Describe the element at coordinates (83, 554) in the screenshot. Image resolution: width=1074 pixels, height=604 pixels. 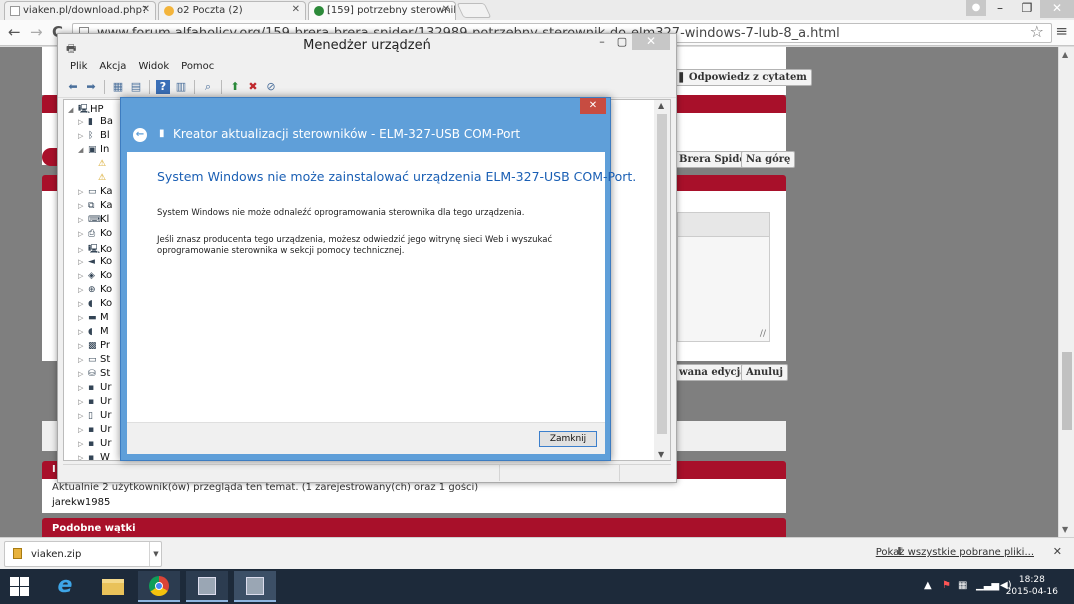
I see `download-item: viaken.zip ▼` at that location.